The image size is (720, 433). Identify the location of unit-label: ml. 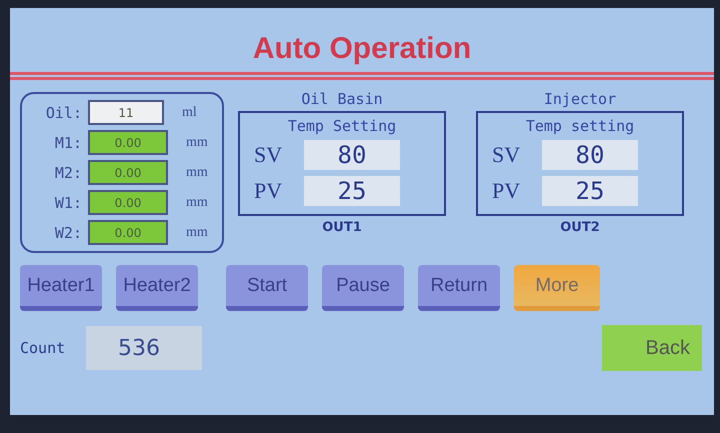
(189, 112).